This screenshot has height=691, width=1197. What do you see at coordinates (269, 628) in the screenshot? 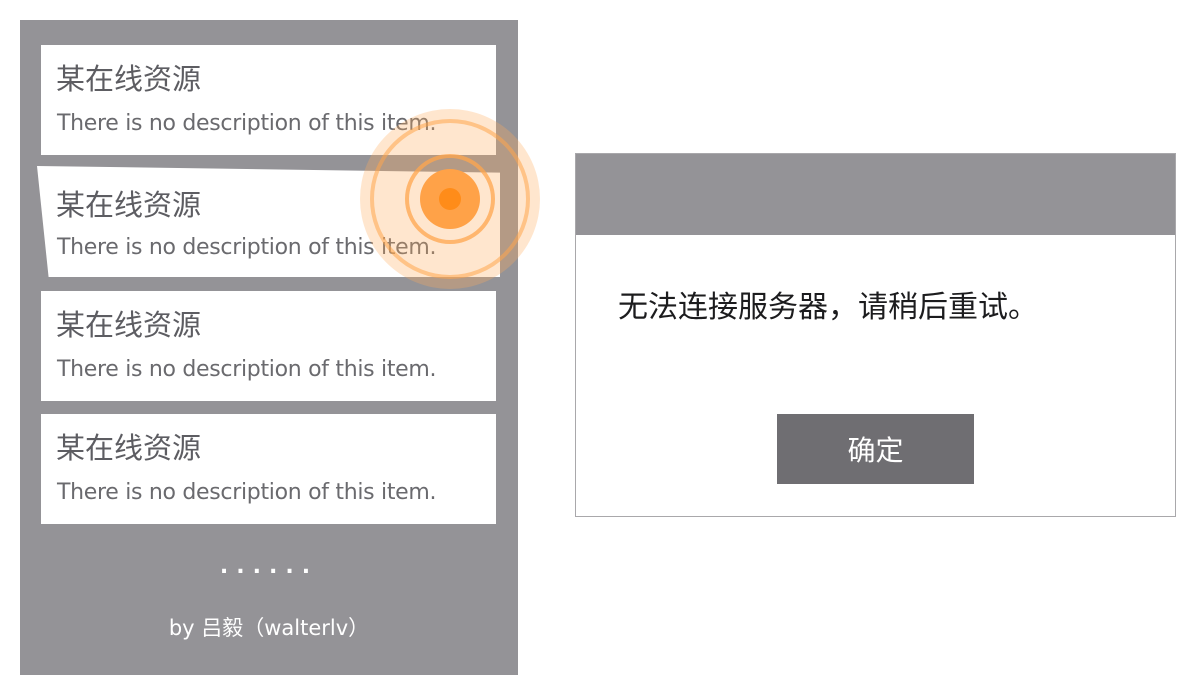
I see `author-byline: by 吕毅（walterlv）` at bounding box center [269, 628].